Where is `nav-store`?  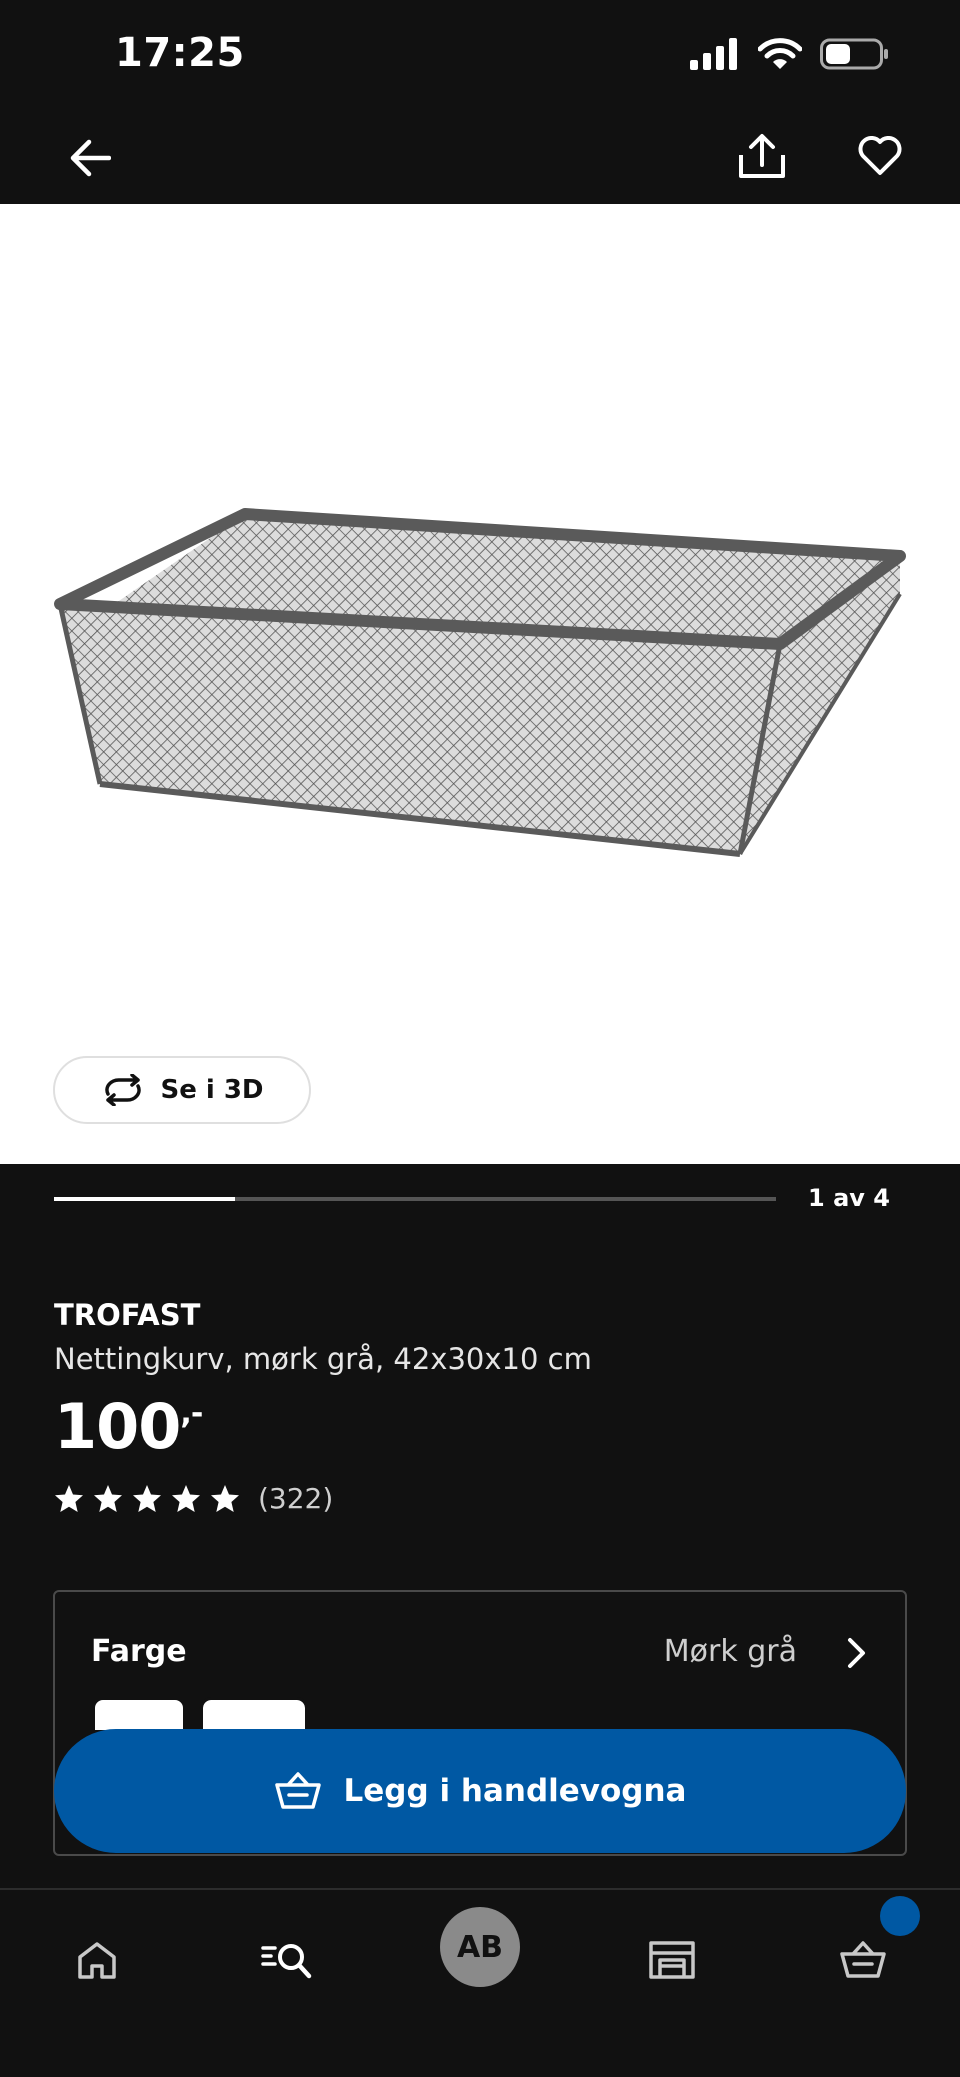 nav-store is located at coordinates (672, 1960).